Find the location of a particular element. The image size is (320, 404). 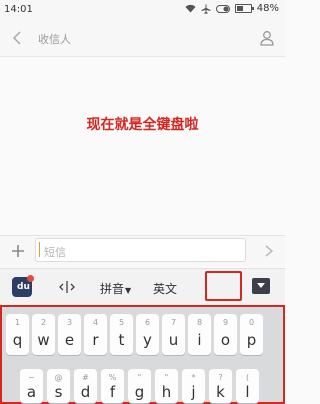

key-symbol: @ is located at coordinates (58, 377).